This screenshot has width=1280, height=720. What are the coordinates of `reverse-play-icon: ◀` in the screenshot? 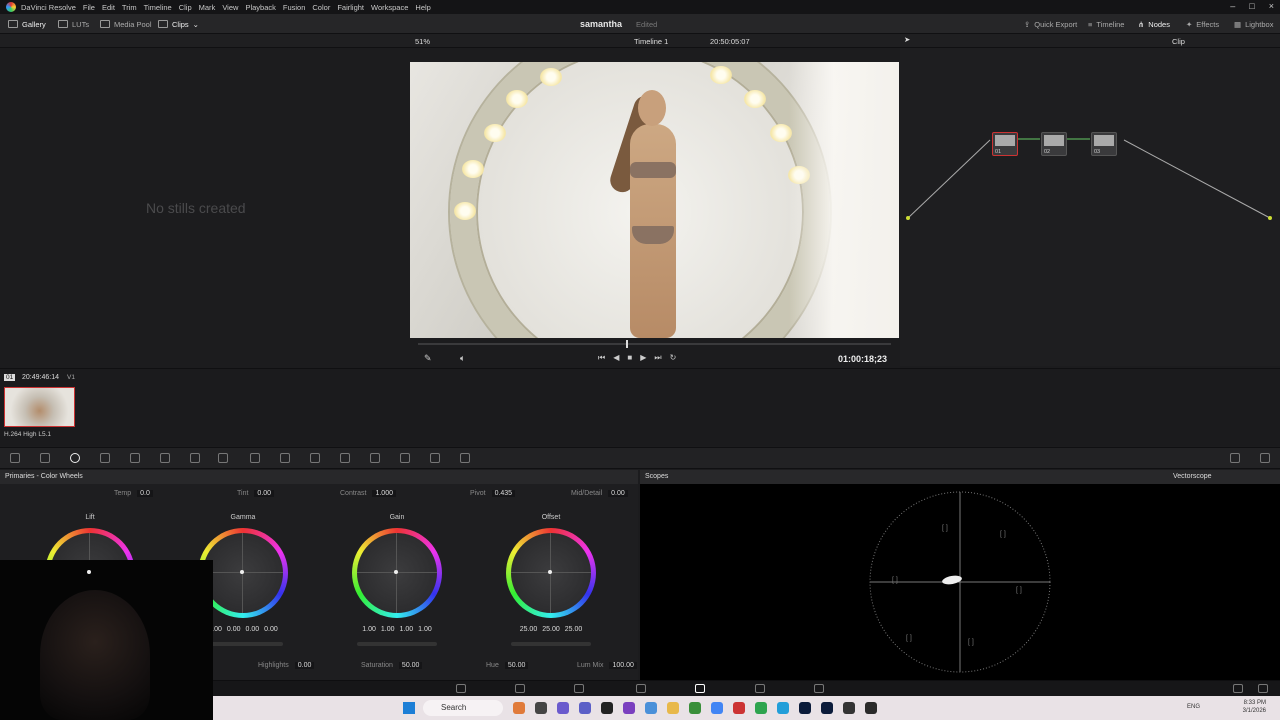 It's located at (616, 358).